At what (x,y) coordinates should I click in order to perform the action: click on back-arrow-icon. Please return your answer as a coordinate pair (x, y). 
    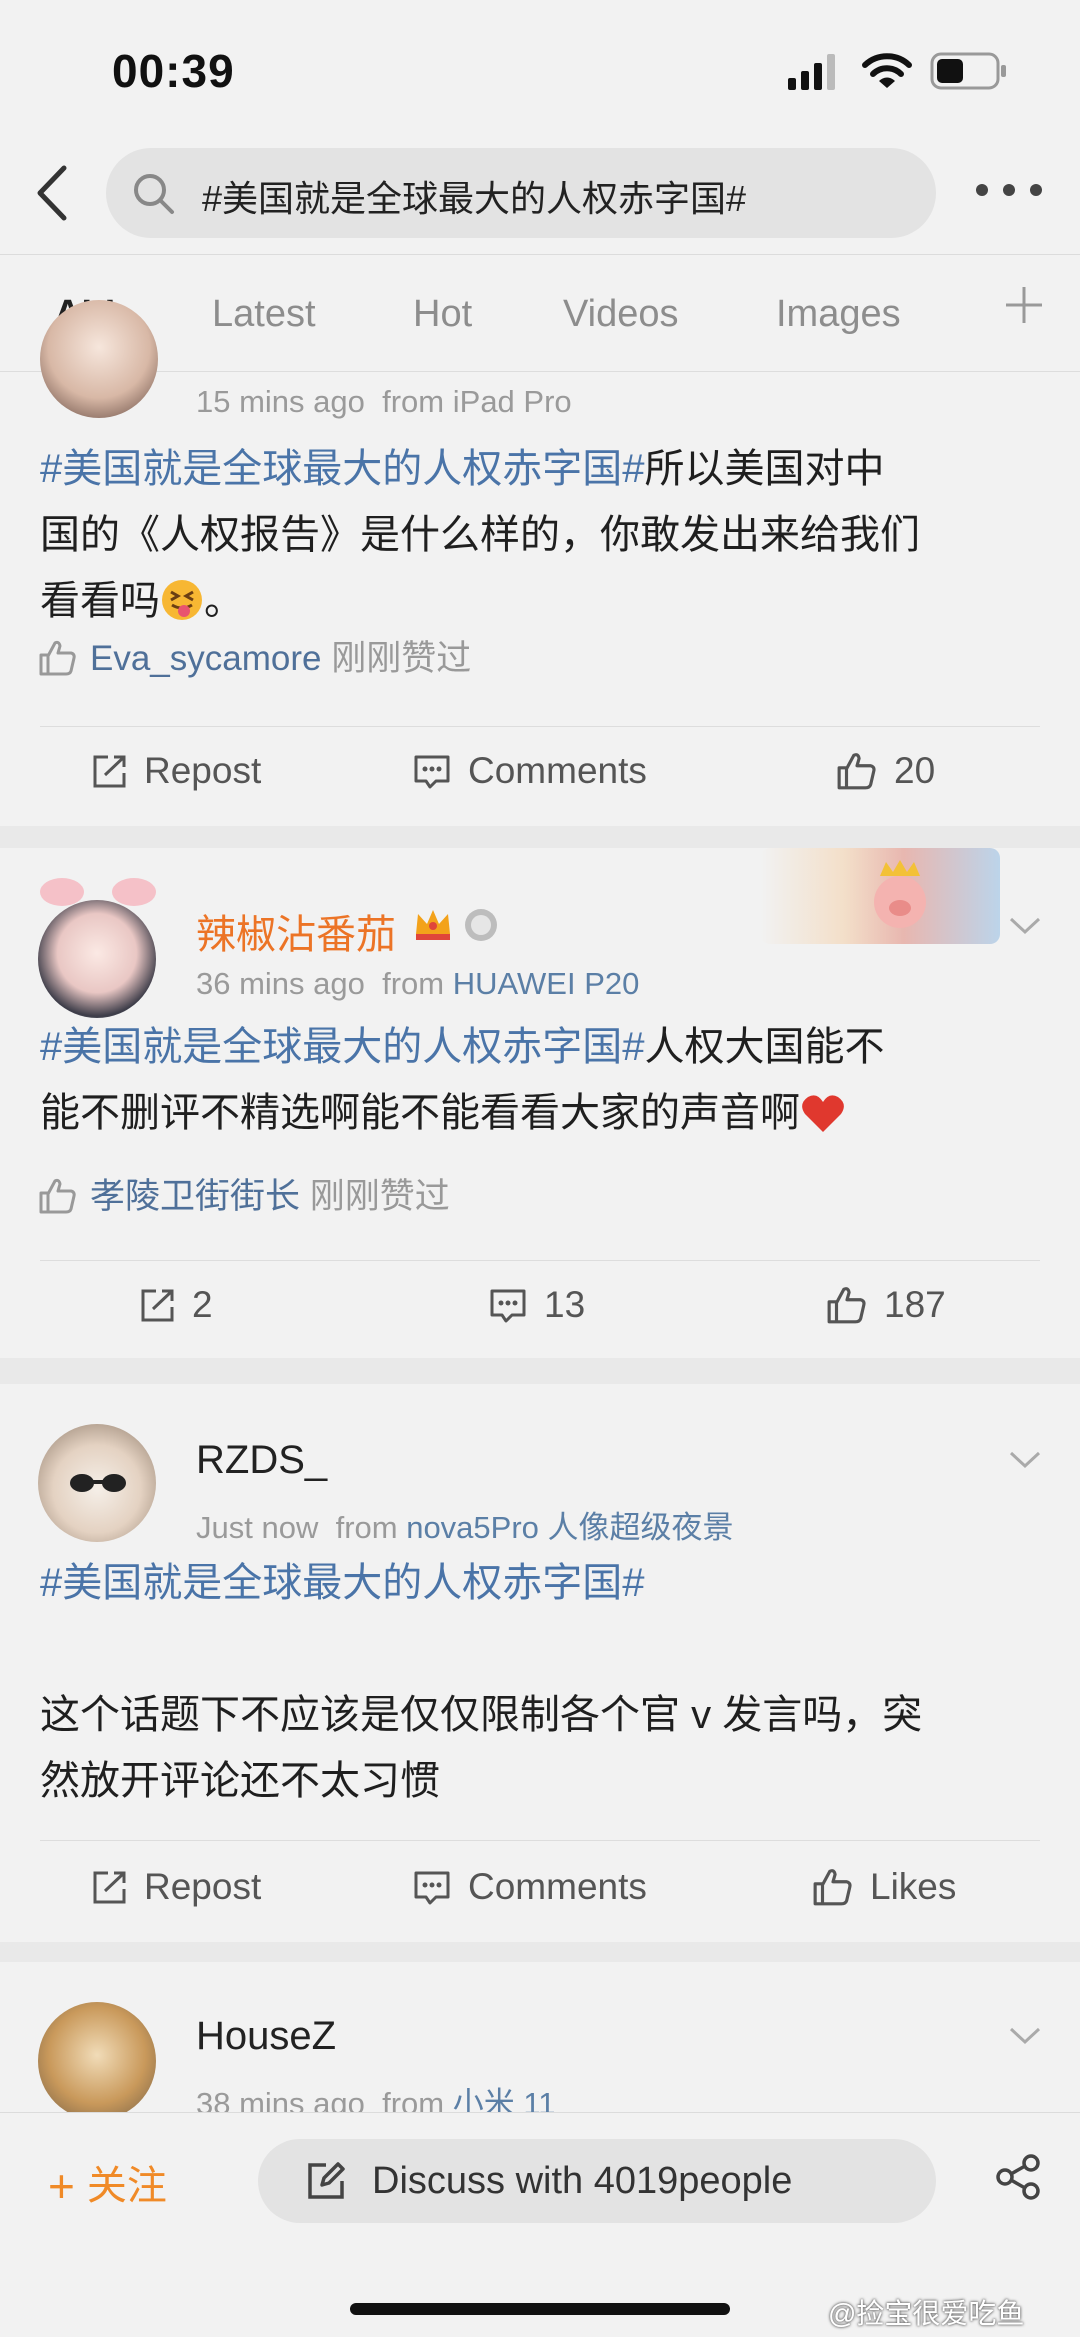
    Looking at the image, I should click on (52, 193).